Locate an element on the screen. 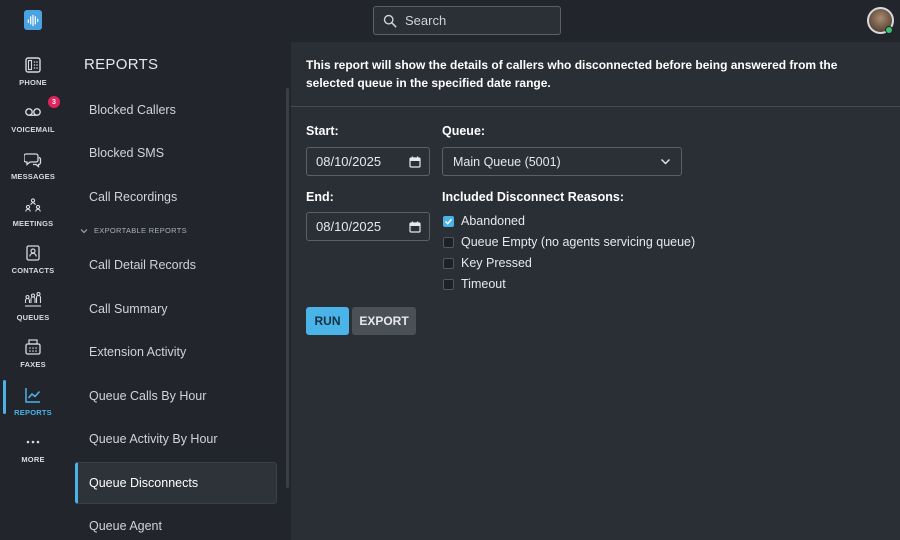 Image resolution: width=900 pixels, height=540 pixels. end-label: End: is located at coordinates (320, 197).